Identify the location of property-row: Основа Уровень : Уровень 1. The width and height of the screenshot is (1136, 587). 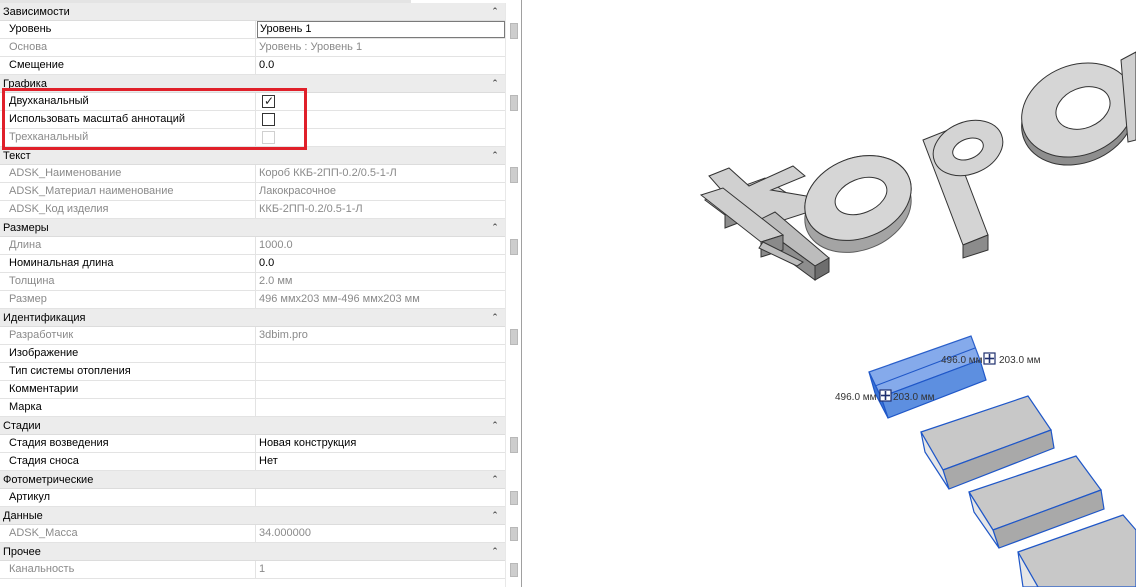
(252, 48).